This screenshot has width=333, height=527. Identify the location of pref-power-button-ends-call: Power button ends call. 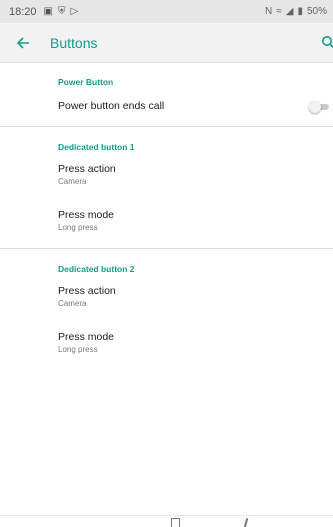
(188, 106).